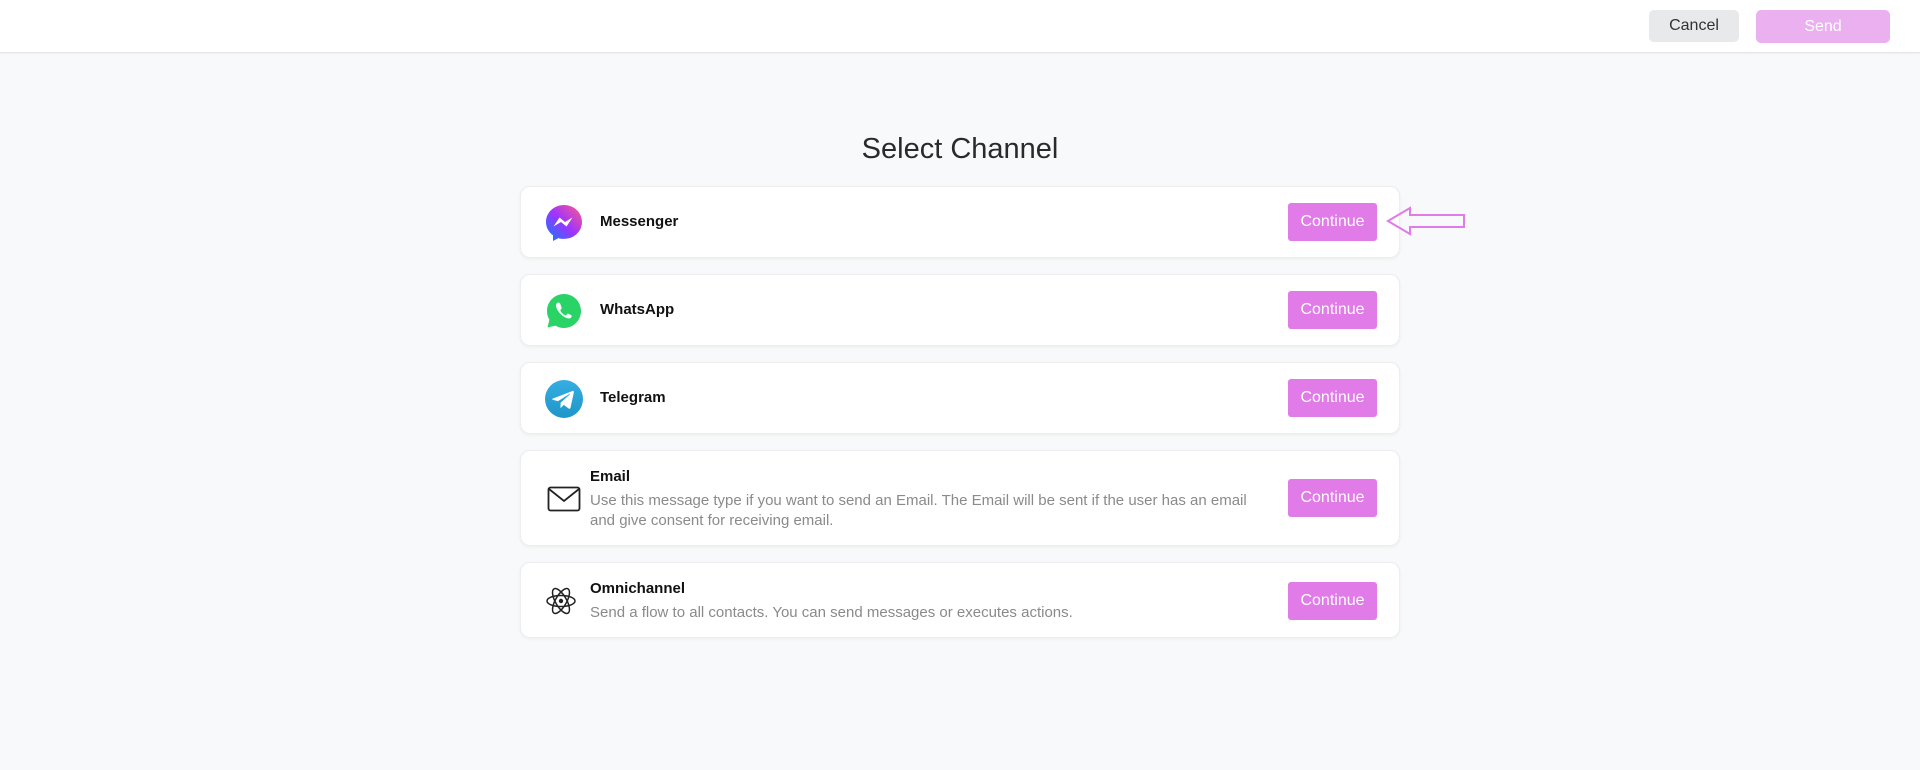 The image size is (1920, 770). What do you see at coordinates (637, 309) in the screenshot?
I see `channel-name: WhatsApp` at bounding box center [637, 309].